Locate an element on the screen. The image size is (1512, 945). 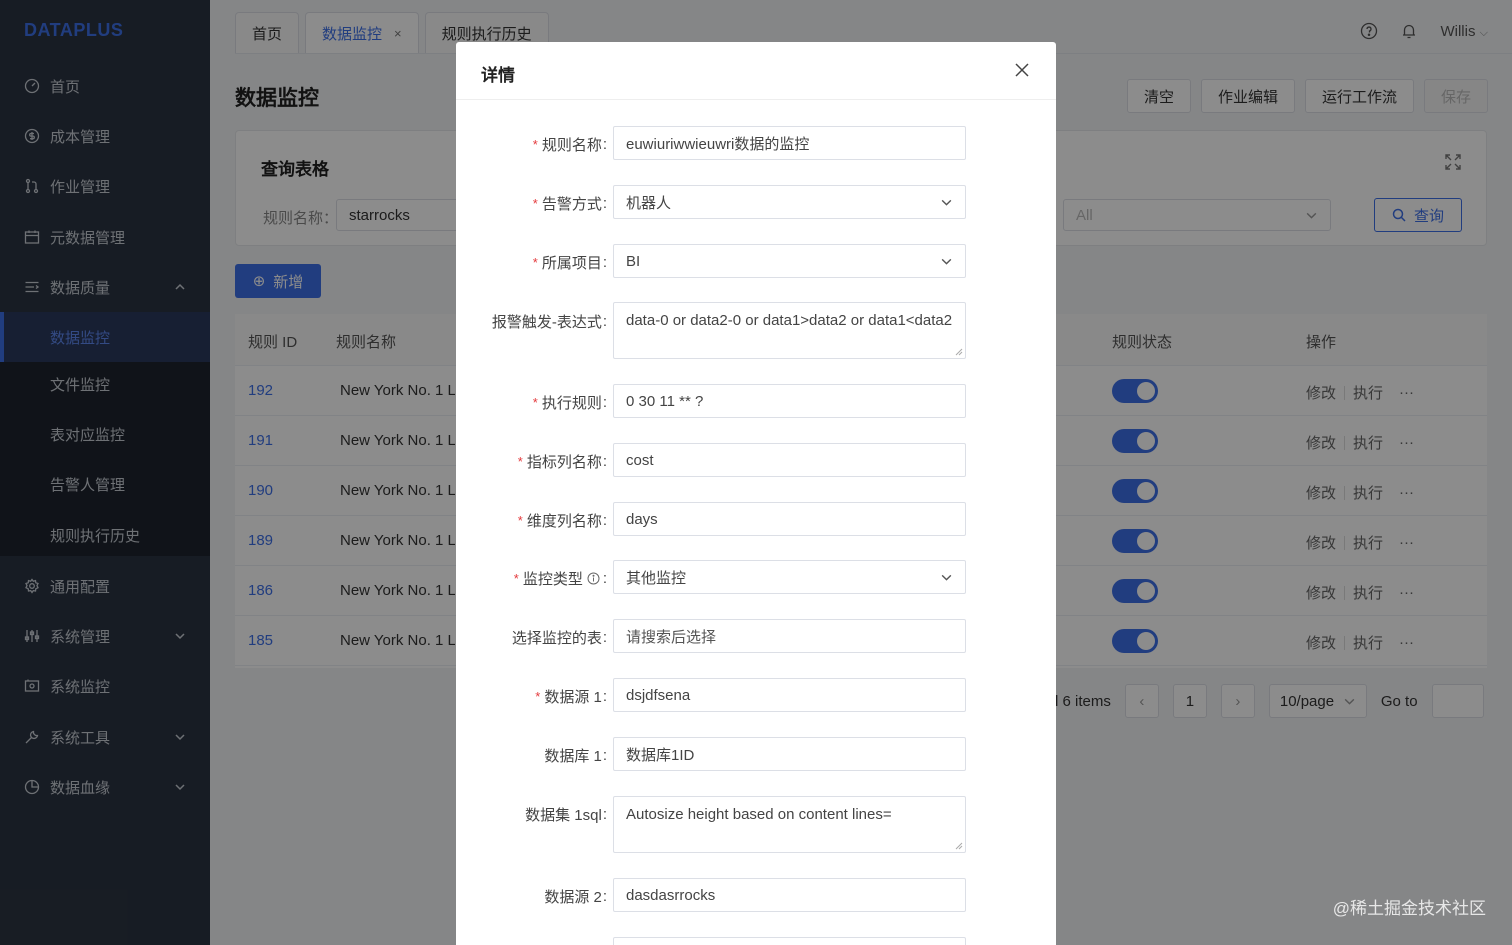
select-value: 机器人 is located at coordinates (649, 203).